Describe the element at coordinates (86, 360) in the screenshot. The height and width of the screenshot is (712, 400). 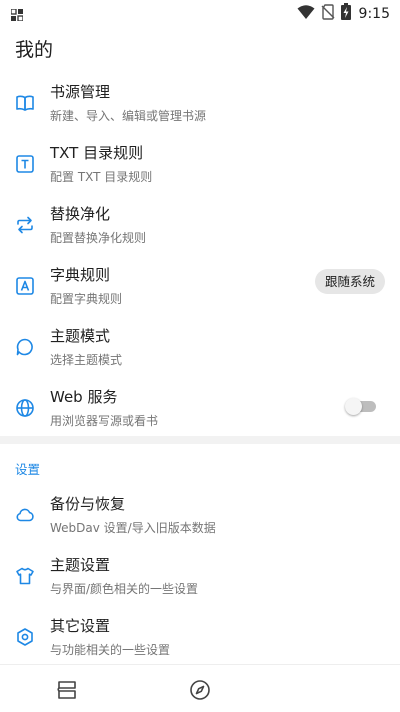
I see `item-summary: 选择主题模式` at that location.